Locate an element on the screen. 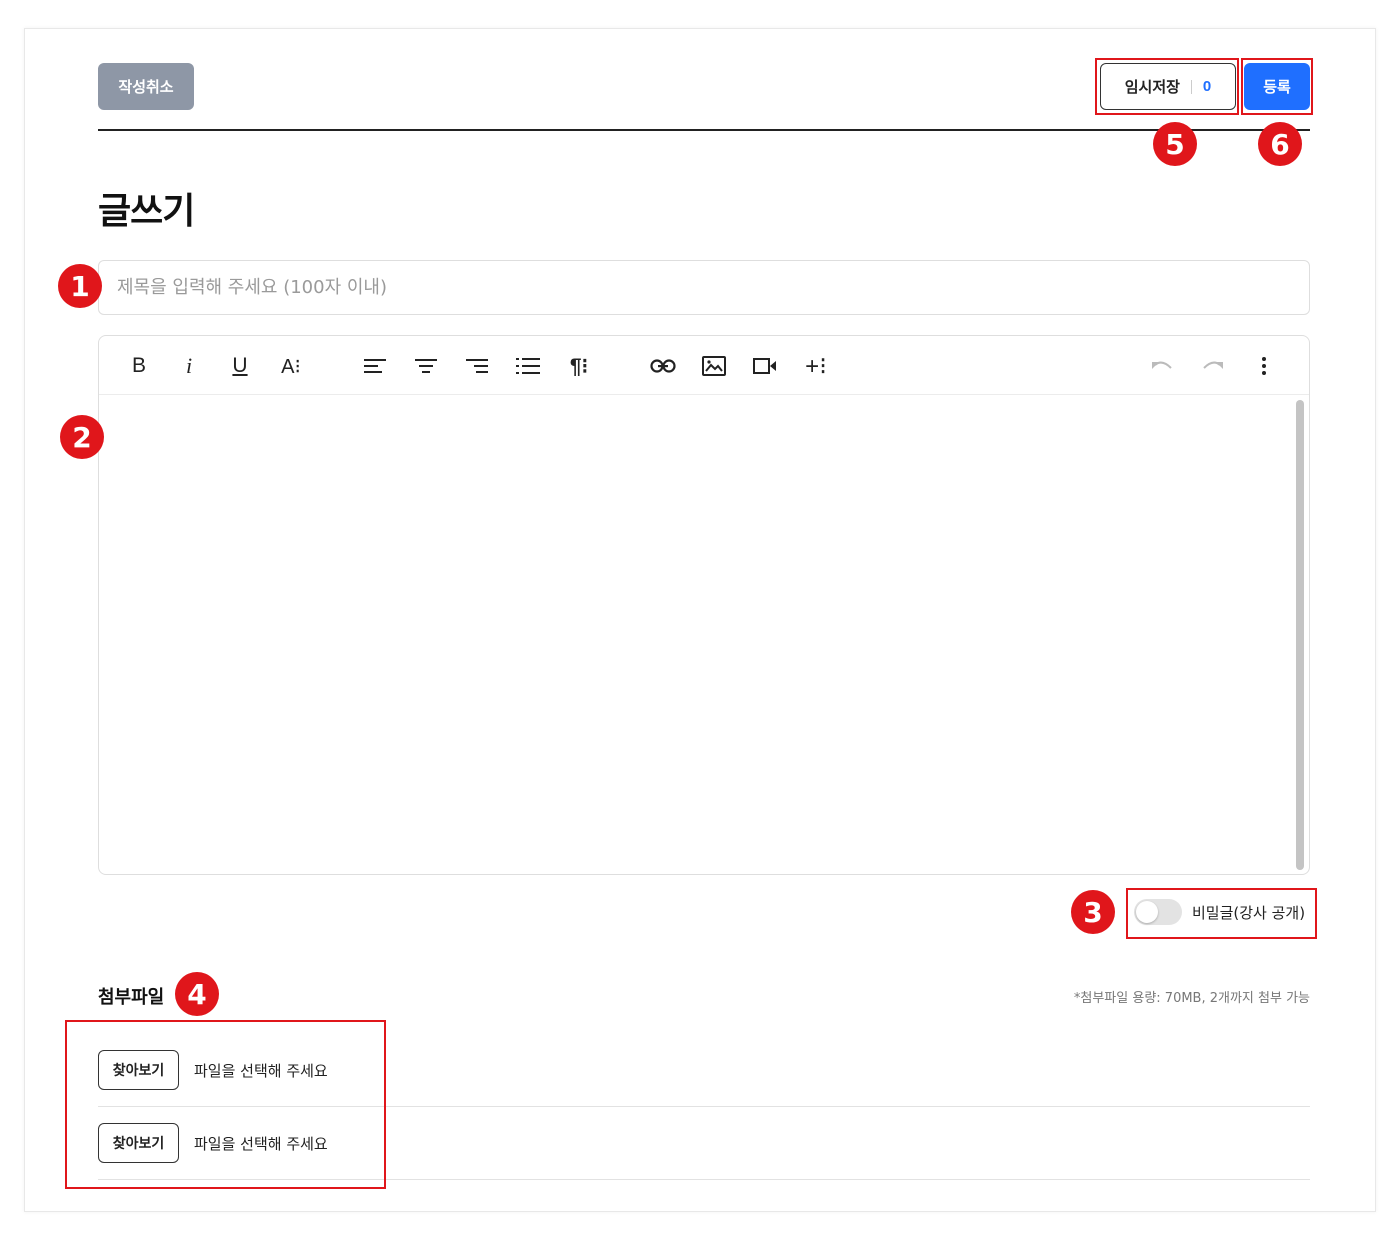 The width and height of the screenshot is (1400, 1248). annotation-badge-5: 5 is located at coordinates (1175, 144).